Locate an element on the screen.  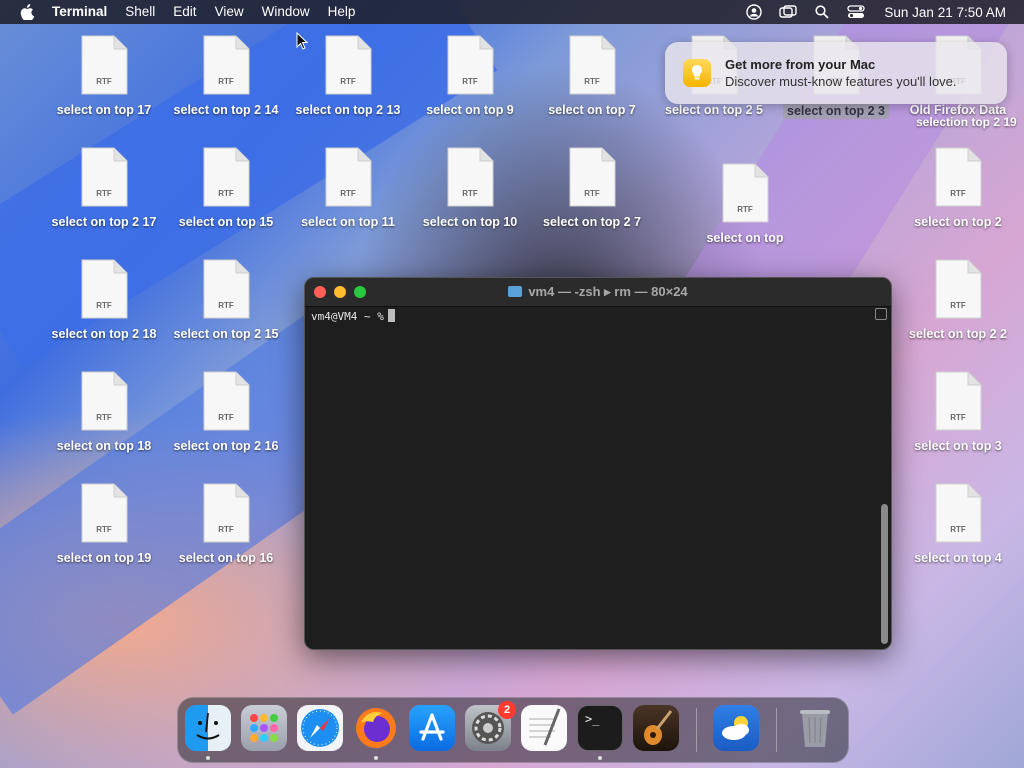
desktop-file-label: select on top 19 is located at coordinates (104, 558).